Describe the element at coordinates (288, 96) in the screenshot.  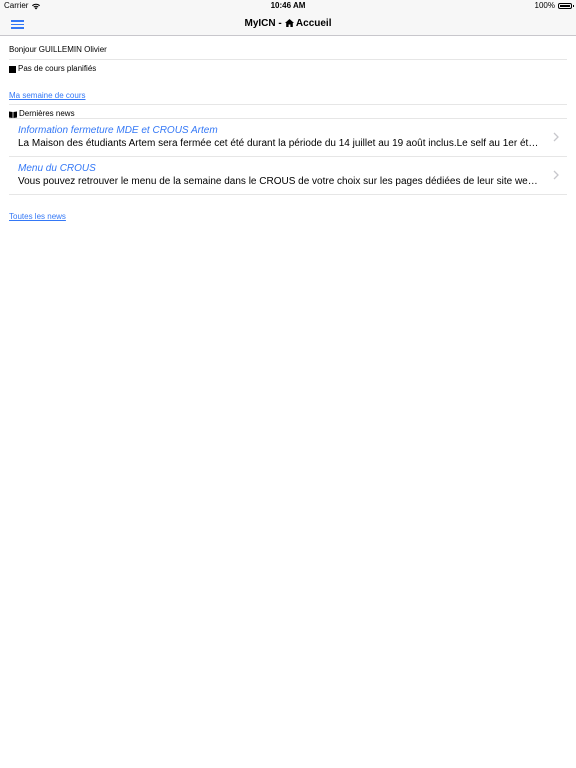
I see `week-courses-row: Ma semaine de cours` at that location.